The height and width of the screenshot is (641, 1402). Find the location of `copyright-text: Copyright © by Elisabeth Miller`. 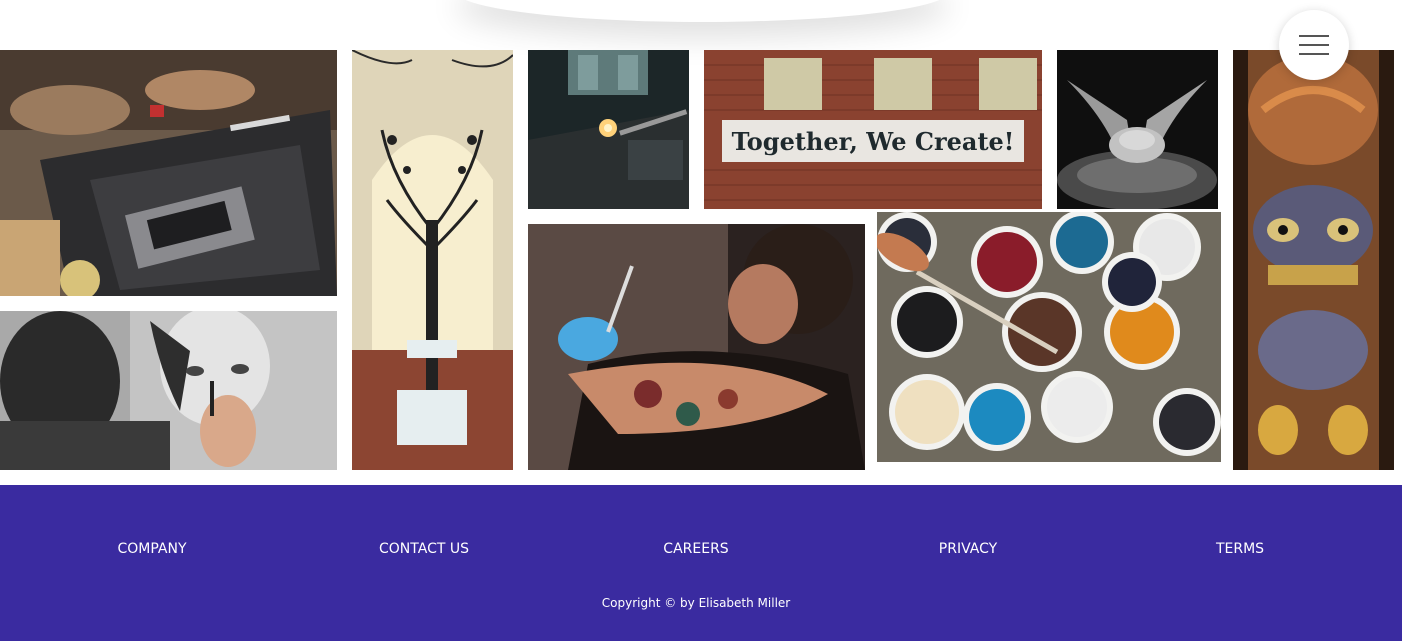

copyright-text: Copyright © by Elisabeth Miller is located at coordinates (696, 603).